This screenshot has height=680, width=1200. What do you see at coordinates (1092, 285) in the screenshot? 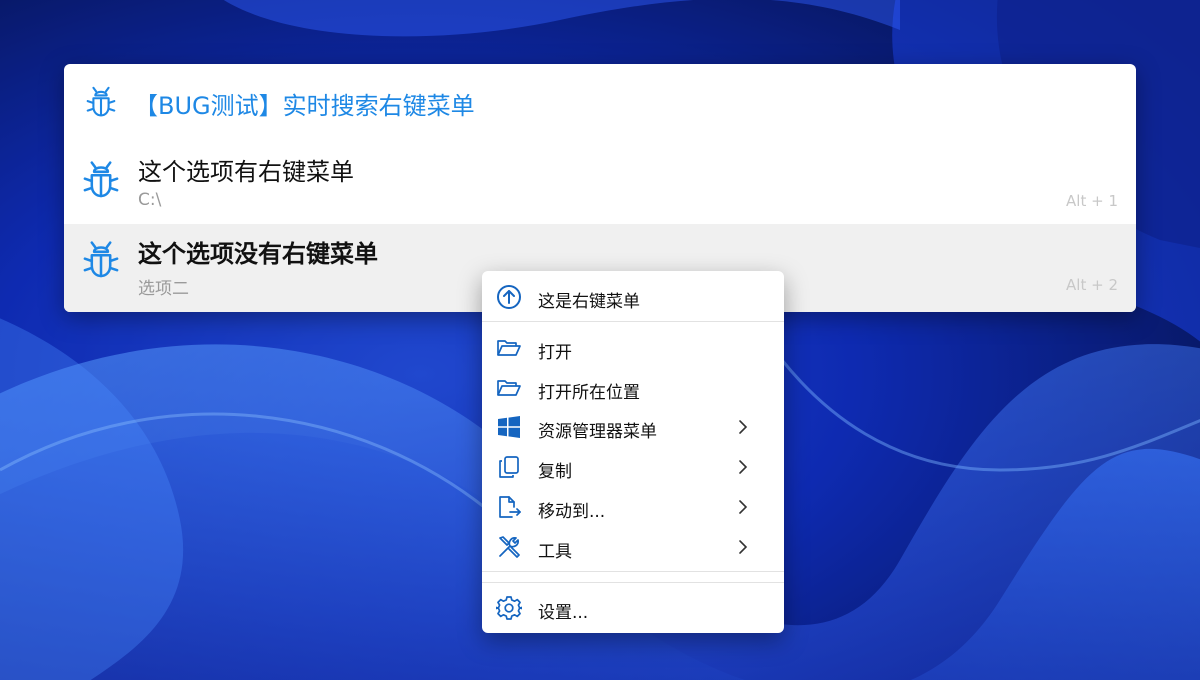
I see `result-hotkey: Alt + 2` at bounding box center [1092, 285].